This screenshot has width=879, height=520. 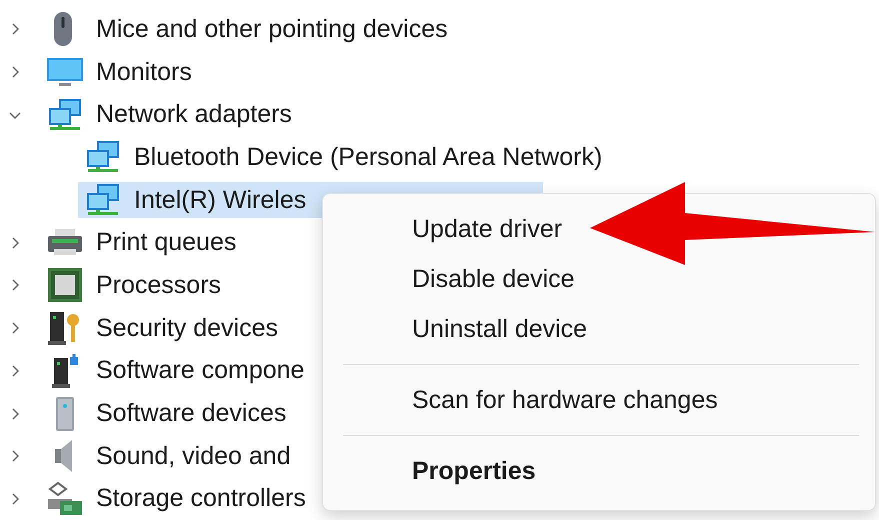 What do you see at coordinates (191, 413) in the screenshot?
I see `tree-item-label: Software devices` at bounding box center [191, 413].